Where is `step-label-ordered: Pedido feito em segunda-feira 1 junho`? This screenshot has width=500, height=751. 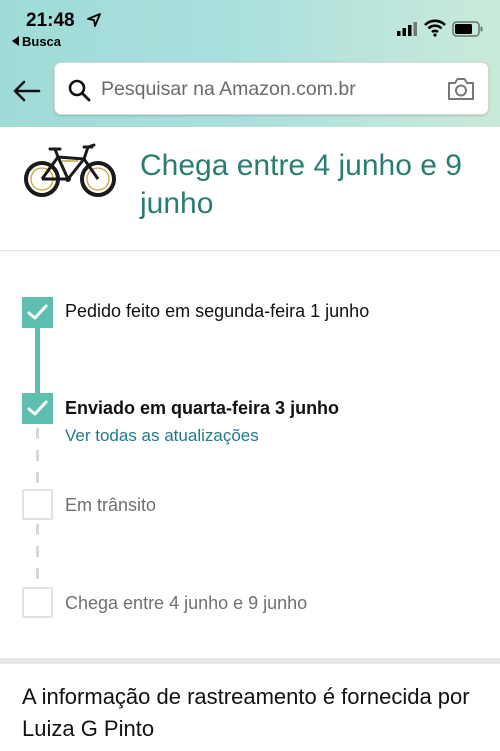
step-label-ordered: Pedido feito em segunda-feira 1 junho is located at coordinates (217, 311).